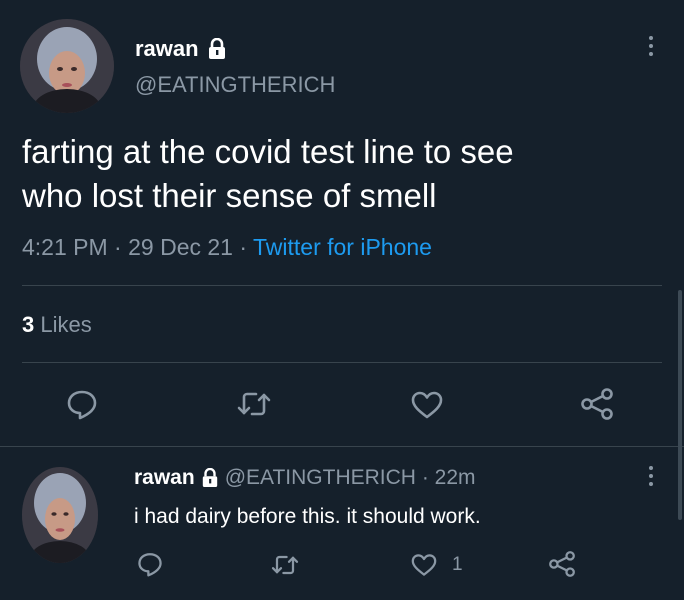 This screenshot has height=600, width=684. Describe the element at coordinates (455, 477) in the screenshot. I see `reply-timestamp: 22m` at that location.